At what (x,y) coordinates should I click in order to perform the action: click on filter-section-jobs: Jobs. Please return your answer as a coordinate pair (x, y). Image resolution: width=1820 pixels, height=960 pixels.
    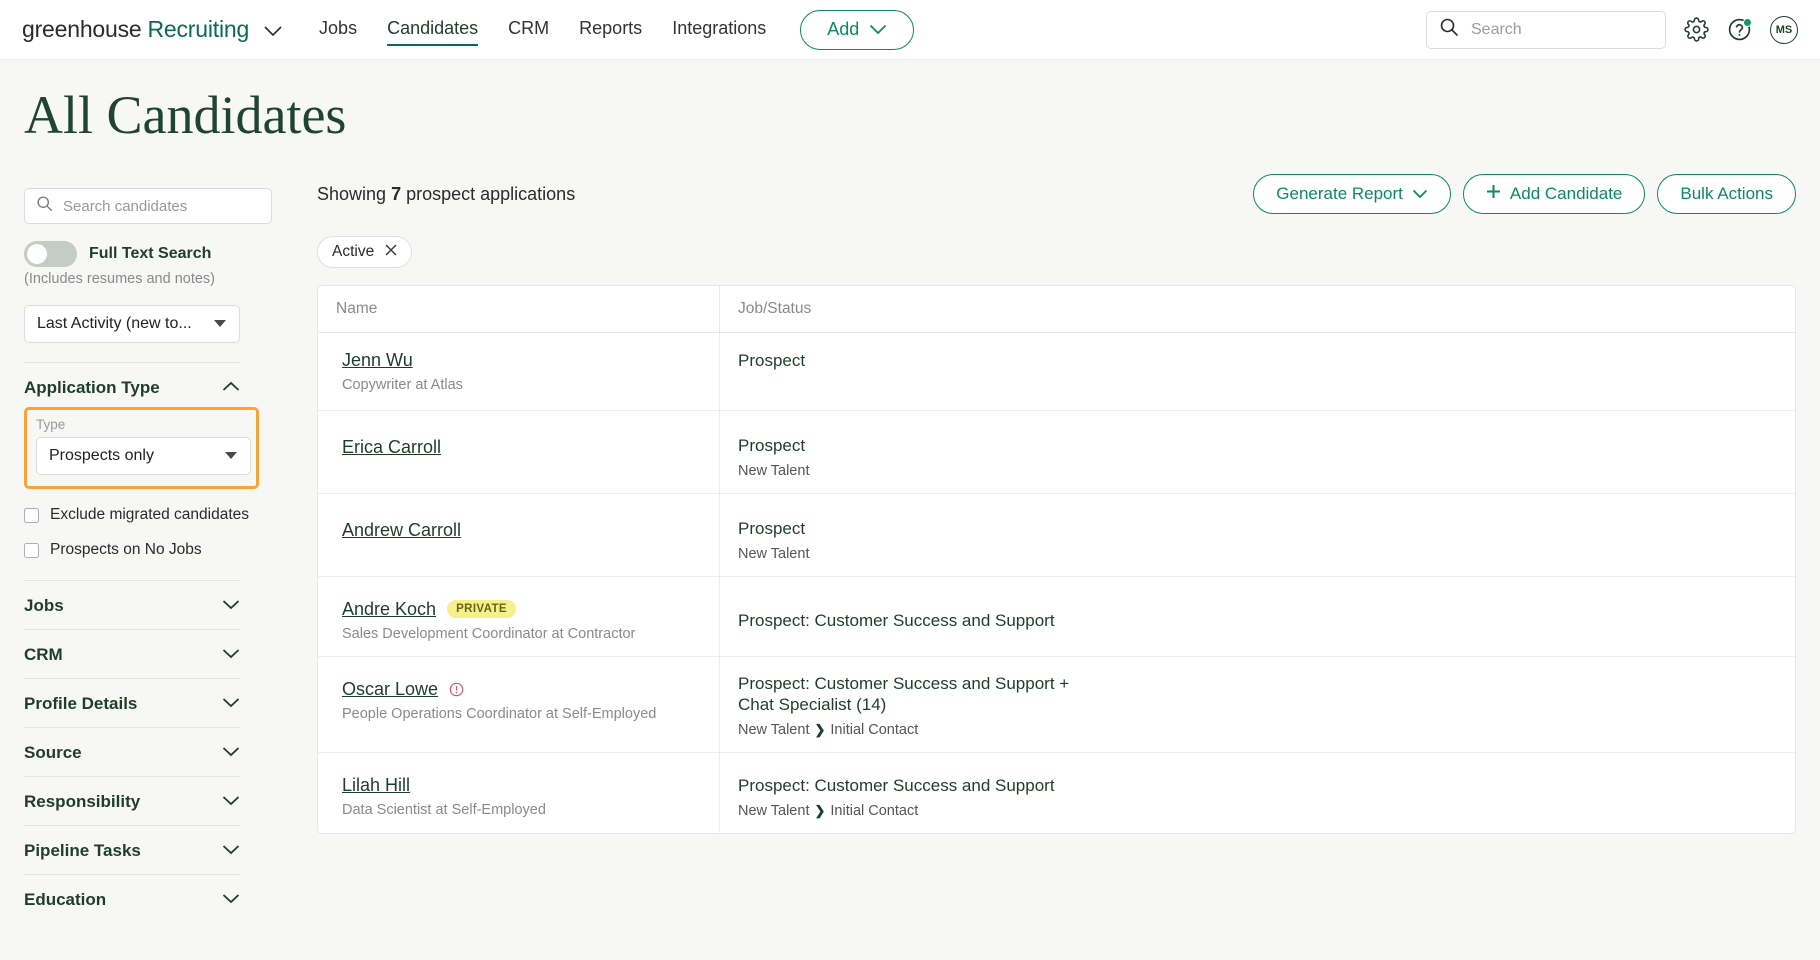
    Looking at the image, I should click on (132, 605).